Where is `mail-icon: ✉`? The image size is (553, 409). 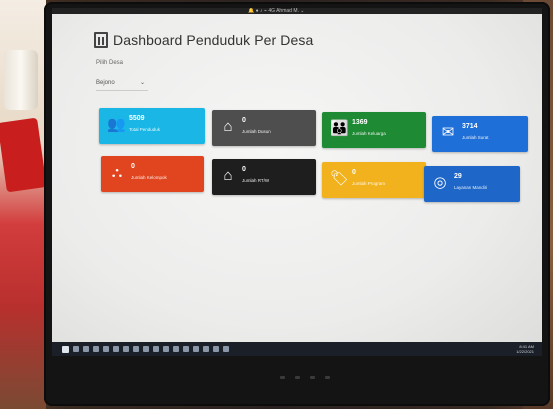 mail-icon: ✉ is located at coordinates (448, 132).